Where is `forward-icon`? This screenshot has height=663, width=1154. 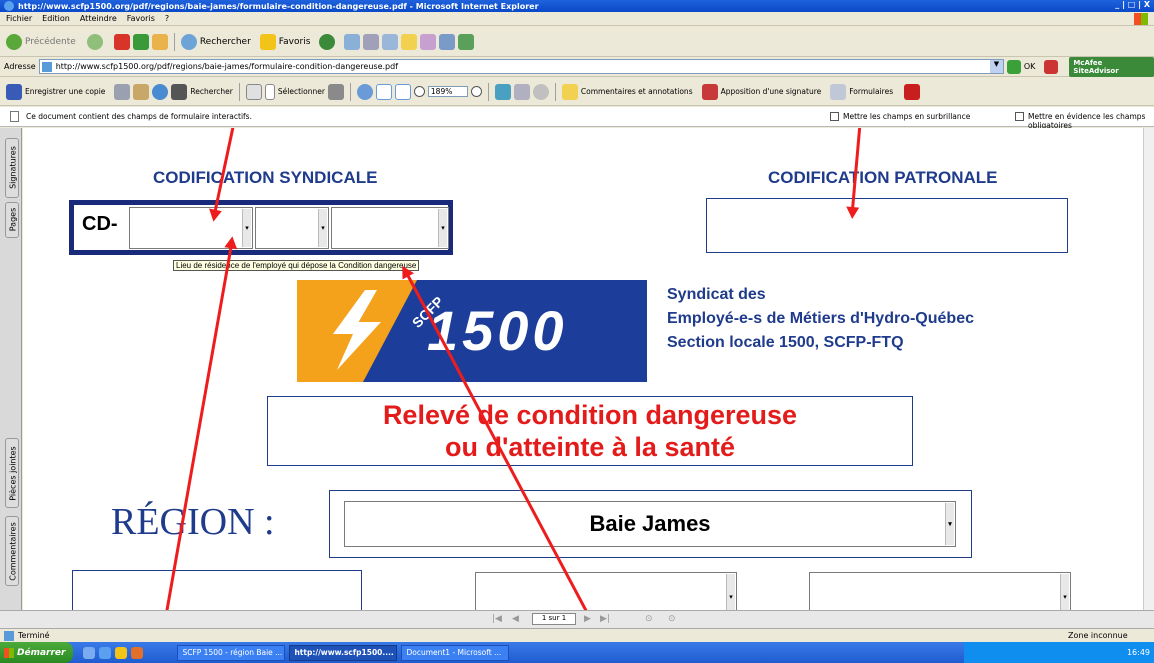 forward-icon is located at coordinates (94, 41).